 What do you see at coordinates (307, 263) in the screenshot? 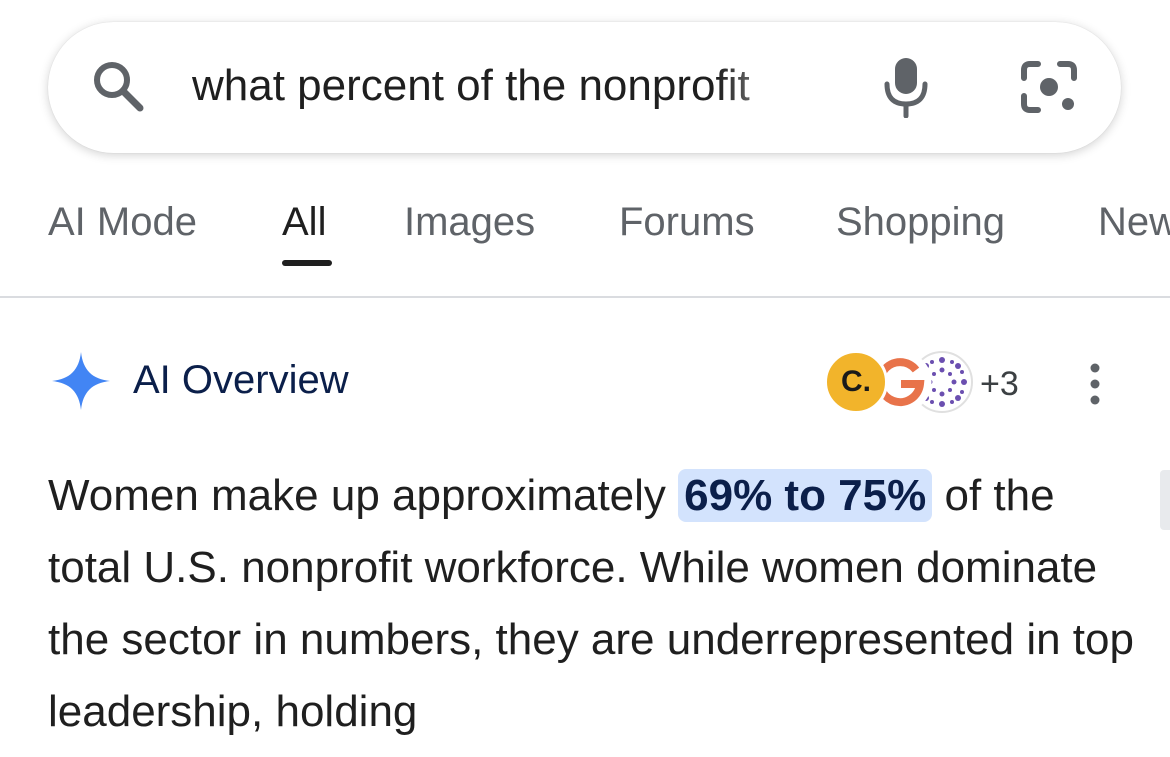
I see `active-tab-indicator` at bounding box center [307, 263].